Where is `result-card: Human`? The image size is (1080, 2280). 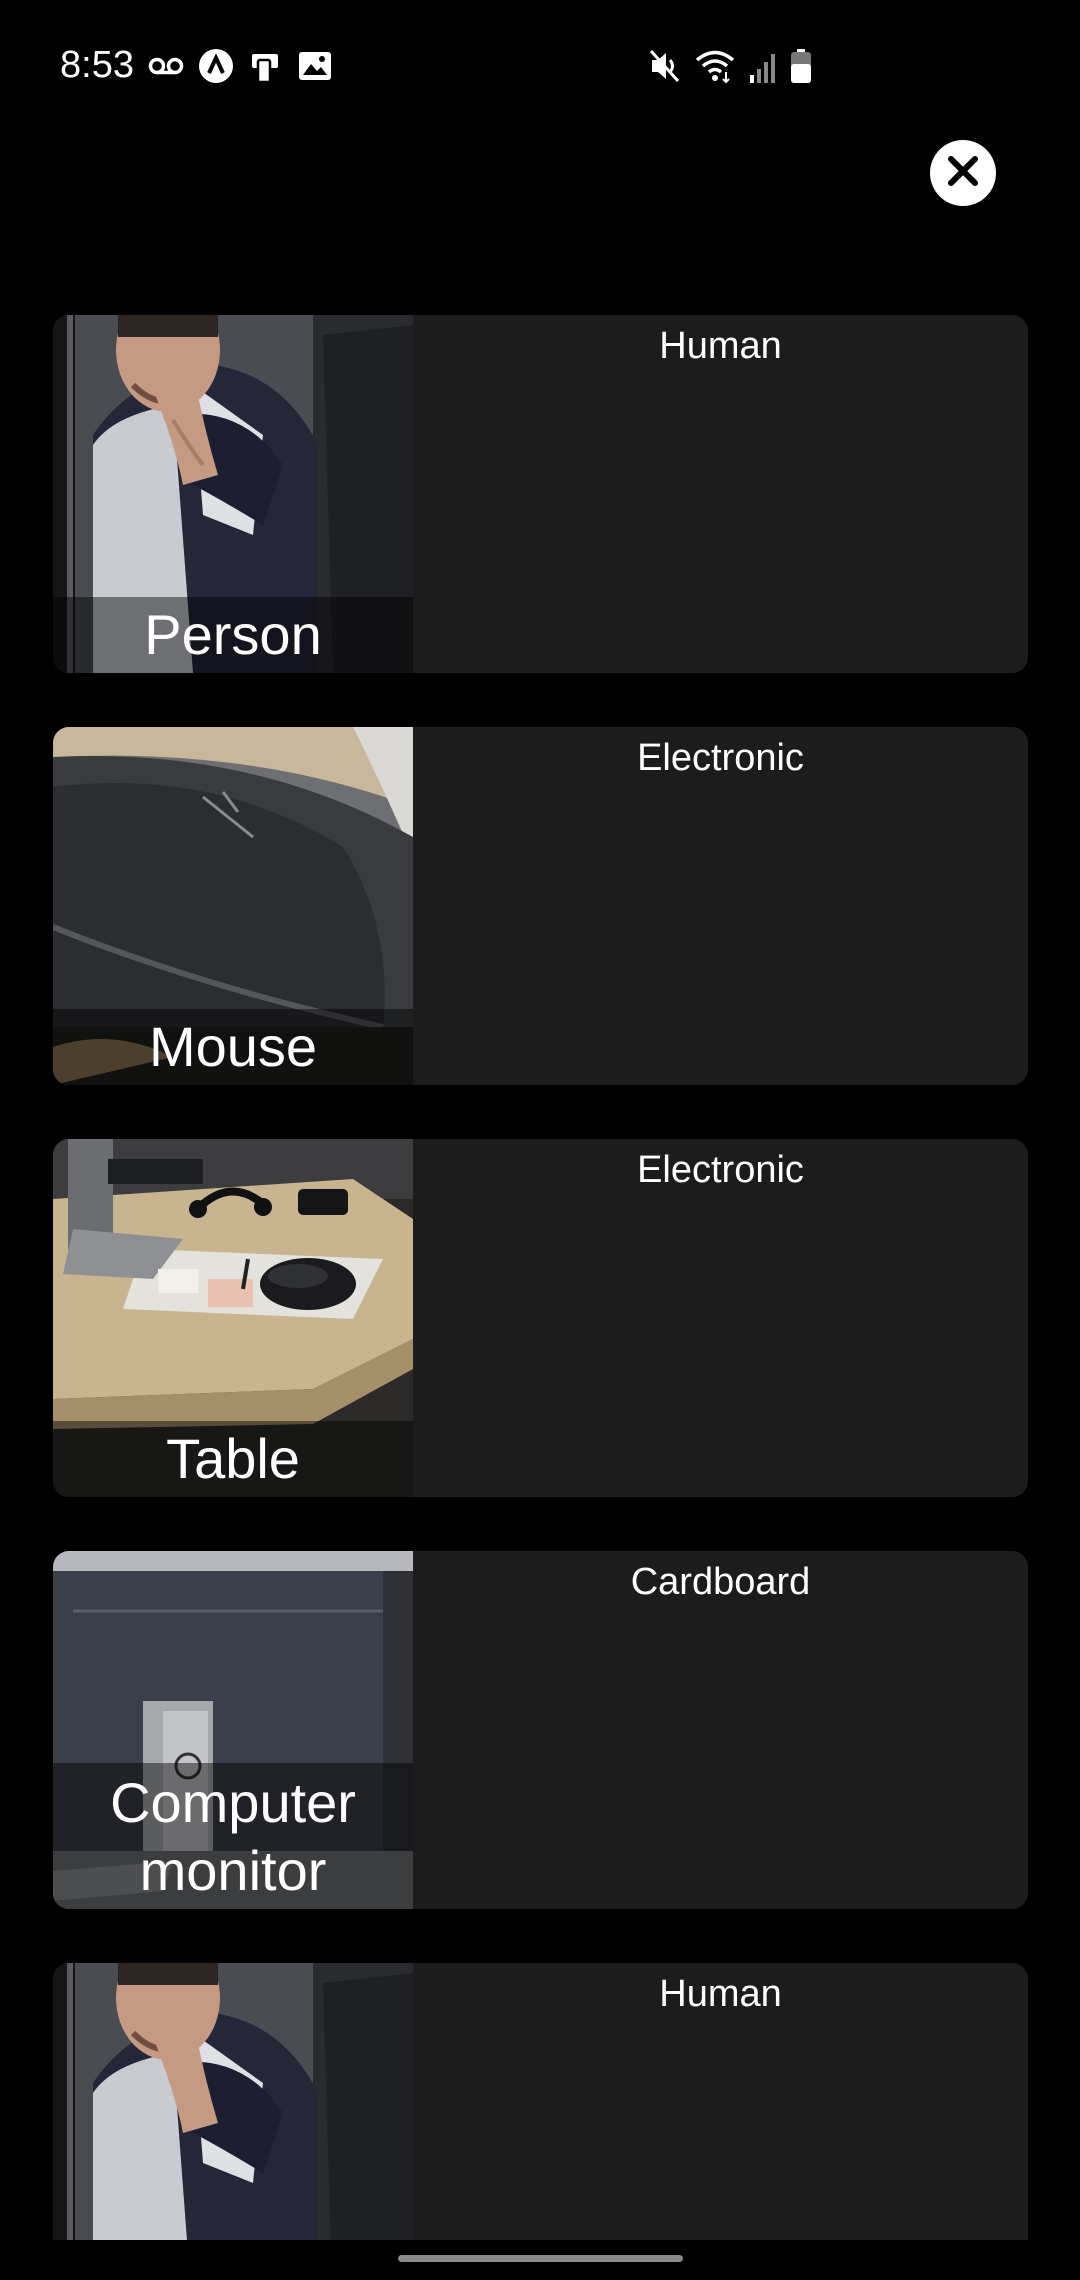
result-card: Human is located at coordinates (540, 2101).